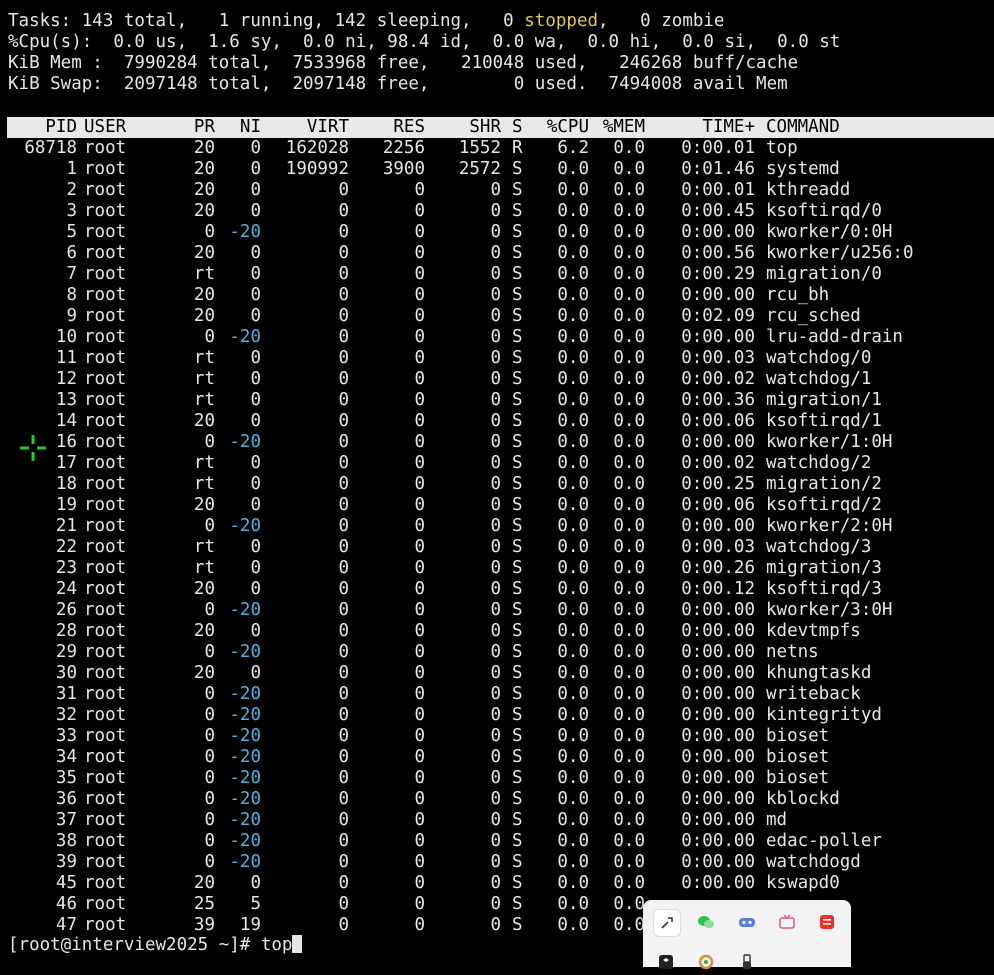 This screenshot has height=975, width=994. Describe the element at coordinates (706, 922) in the screenshot. I see `wechat-icon` at that location.